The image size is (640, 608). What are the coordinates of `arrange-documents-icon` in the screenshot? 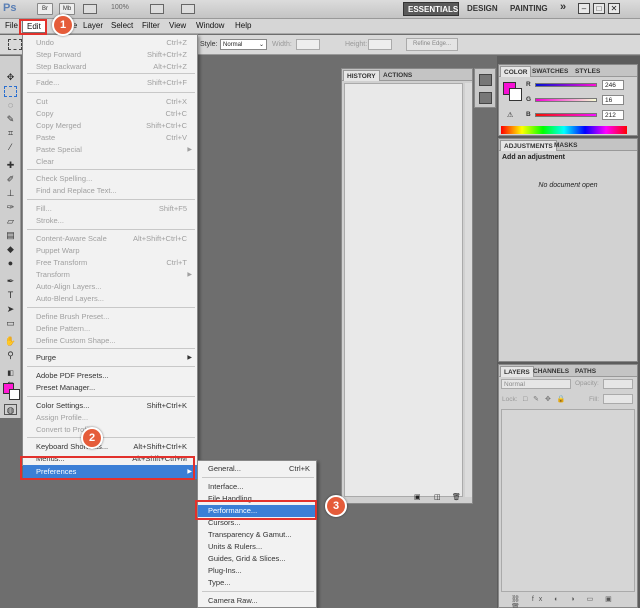 It's located at (157, 9).